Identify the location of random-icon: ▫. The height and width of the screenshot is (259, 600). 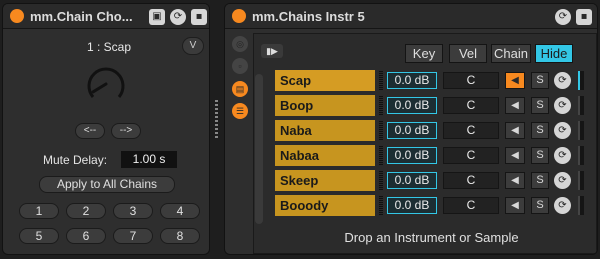
(240, 66).